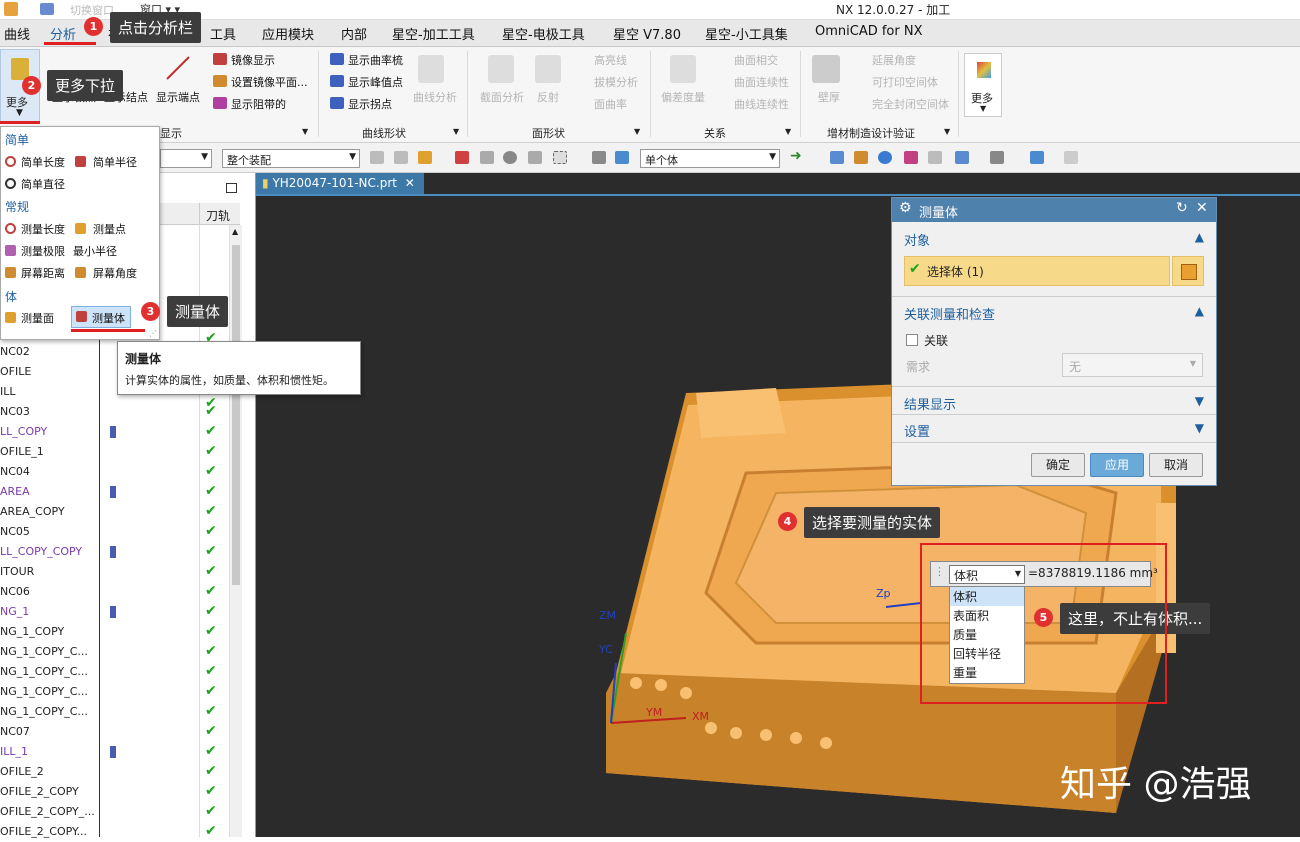 This screenshot has width=1300, height=842. What do you see at coordinates (354, 33) in the screenshot?
I see `tab-internal: 内部` at bounding box center [354, 33].